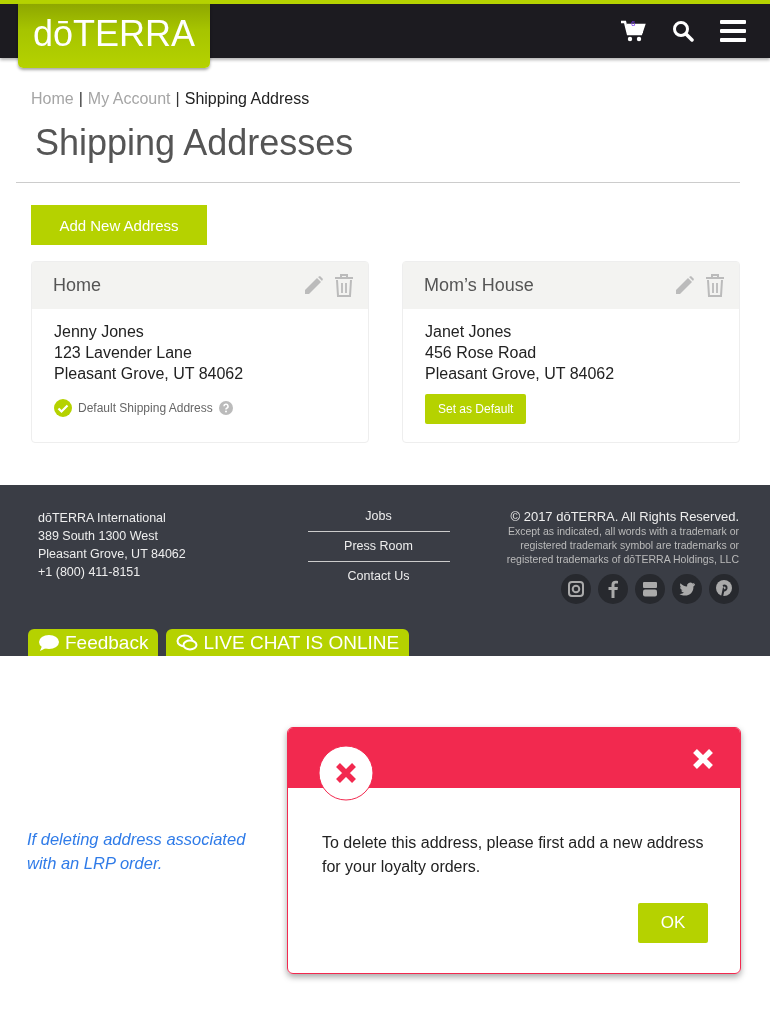 This screenshot has height=1024, width=770. What do you see at coordinates (93, 642) in the screenshot?
I see `feedback-tab: Feedback` at bounding box center [93, 642].